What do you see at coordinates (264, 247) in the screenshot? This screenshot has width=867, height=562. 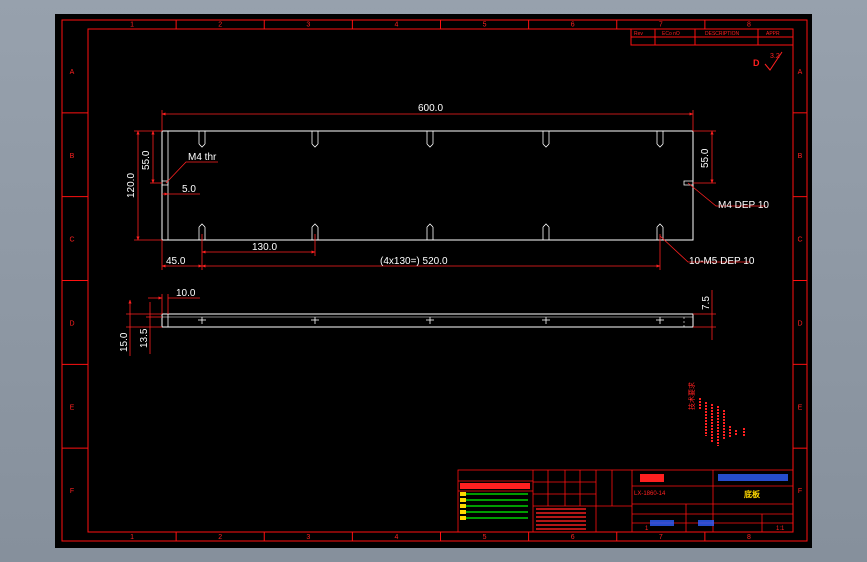 I see `dim-pitch-first: 130.0` at bounding box center [264, 247].